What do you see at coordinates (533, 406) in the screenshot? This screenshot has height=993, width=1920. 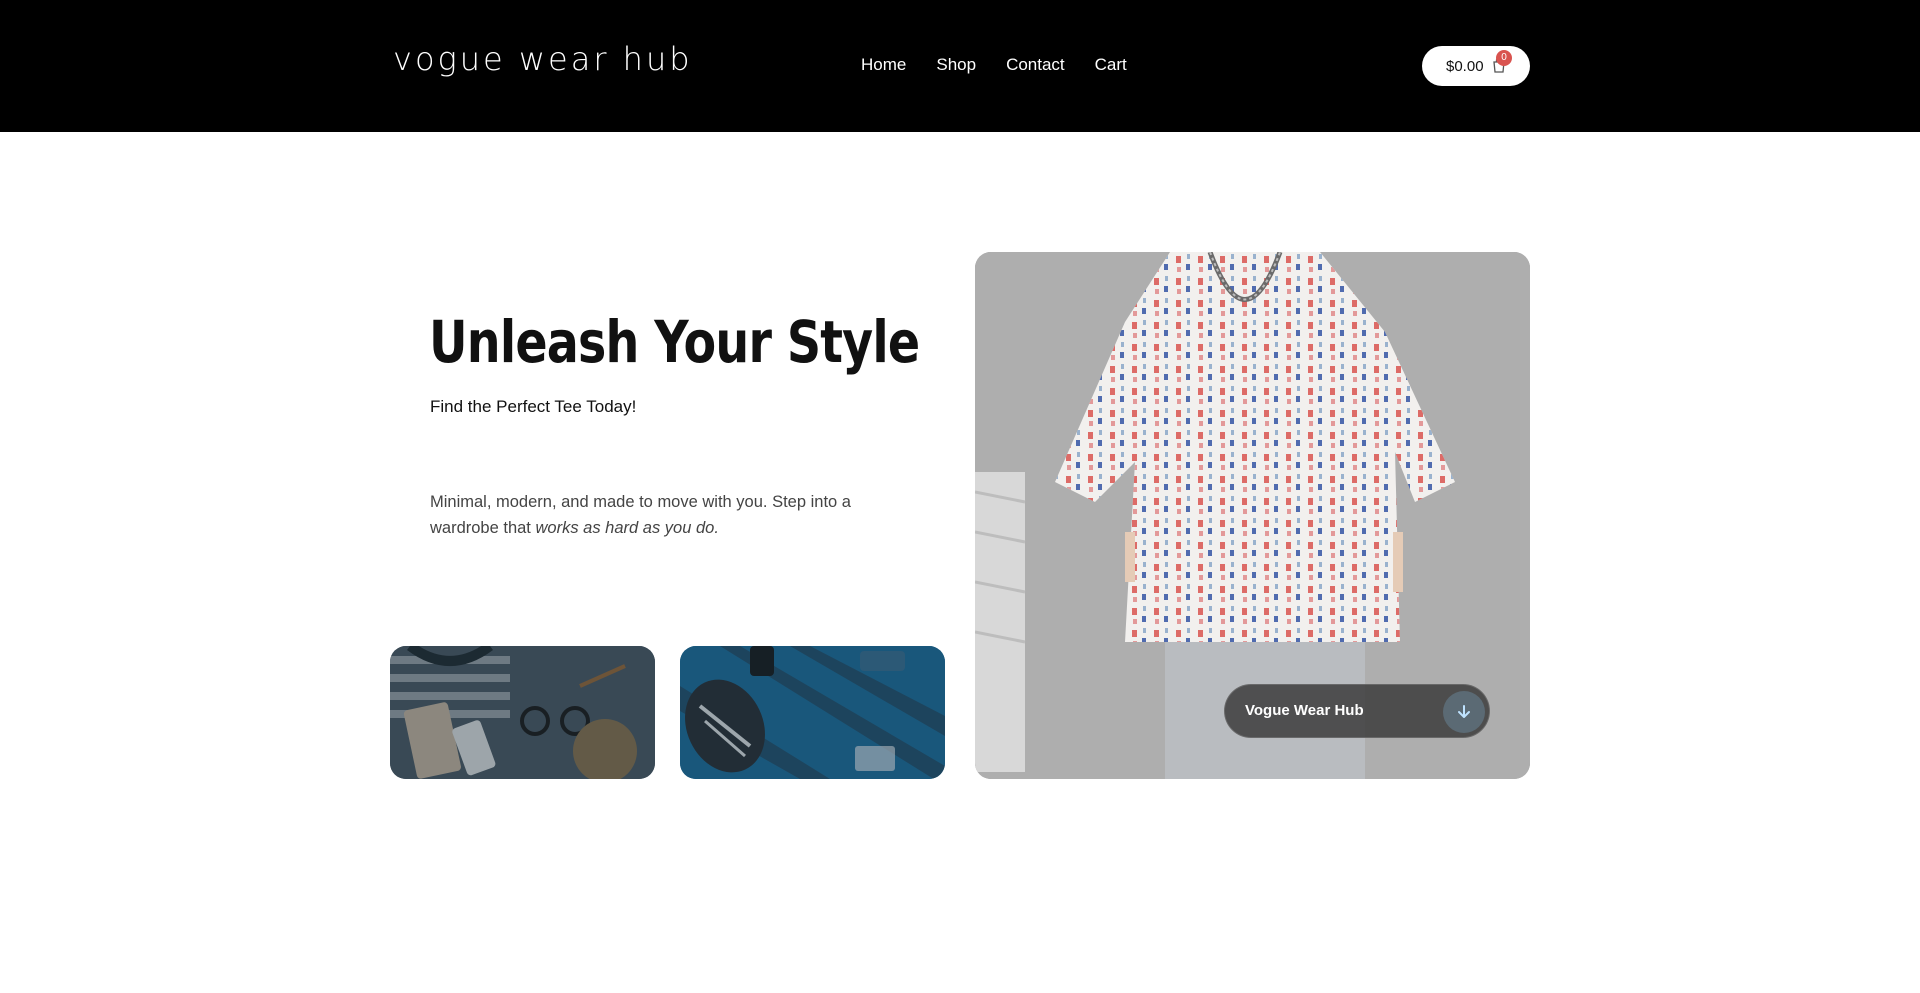 I see `hero-subtitle: Find the Perfect Tee Today!` at bounding box center [533, 406].